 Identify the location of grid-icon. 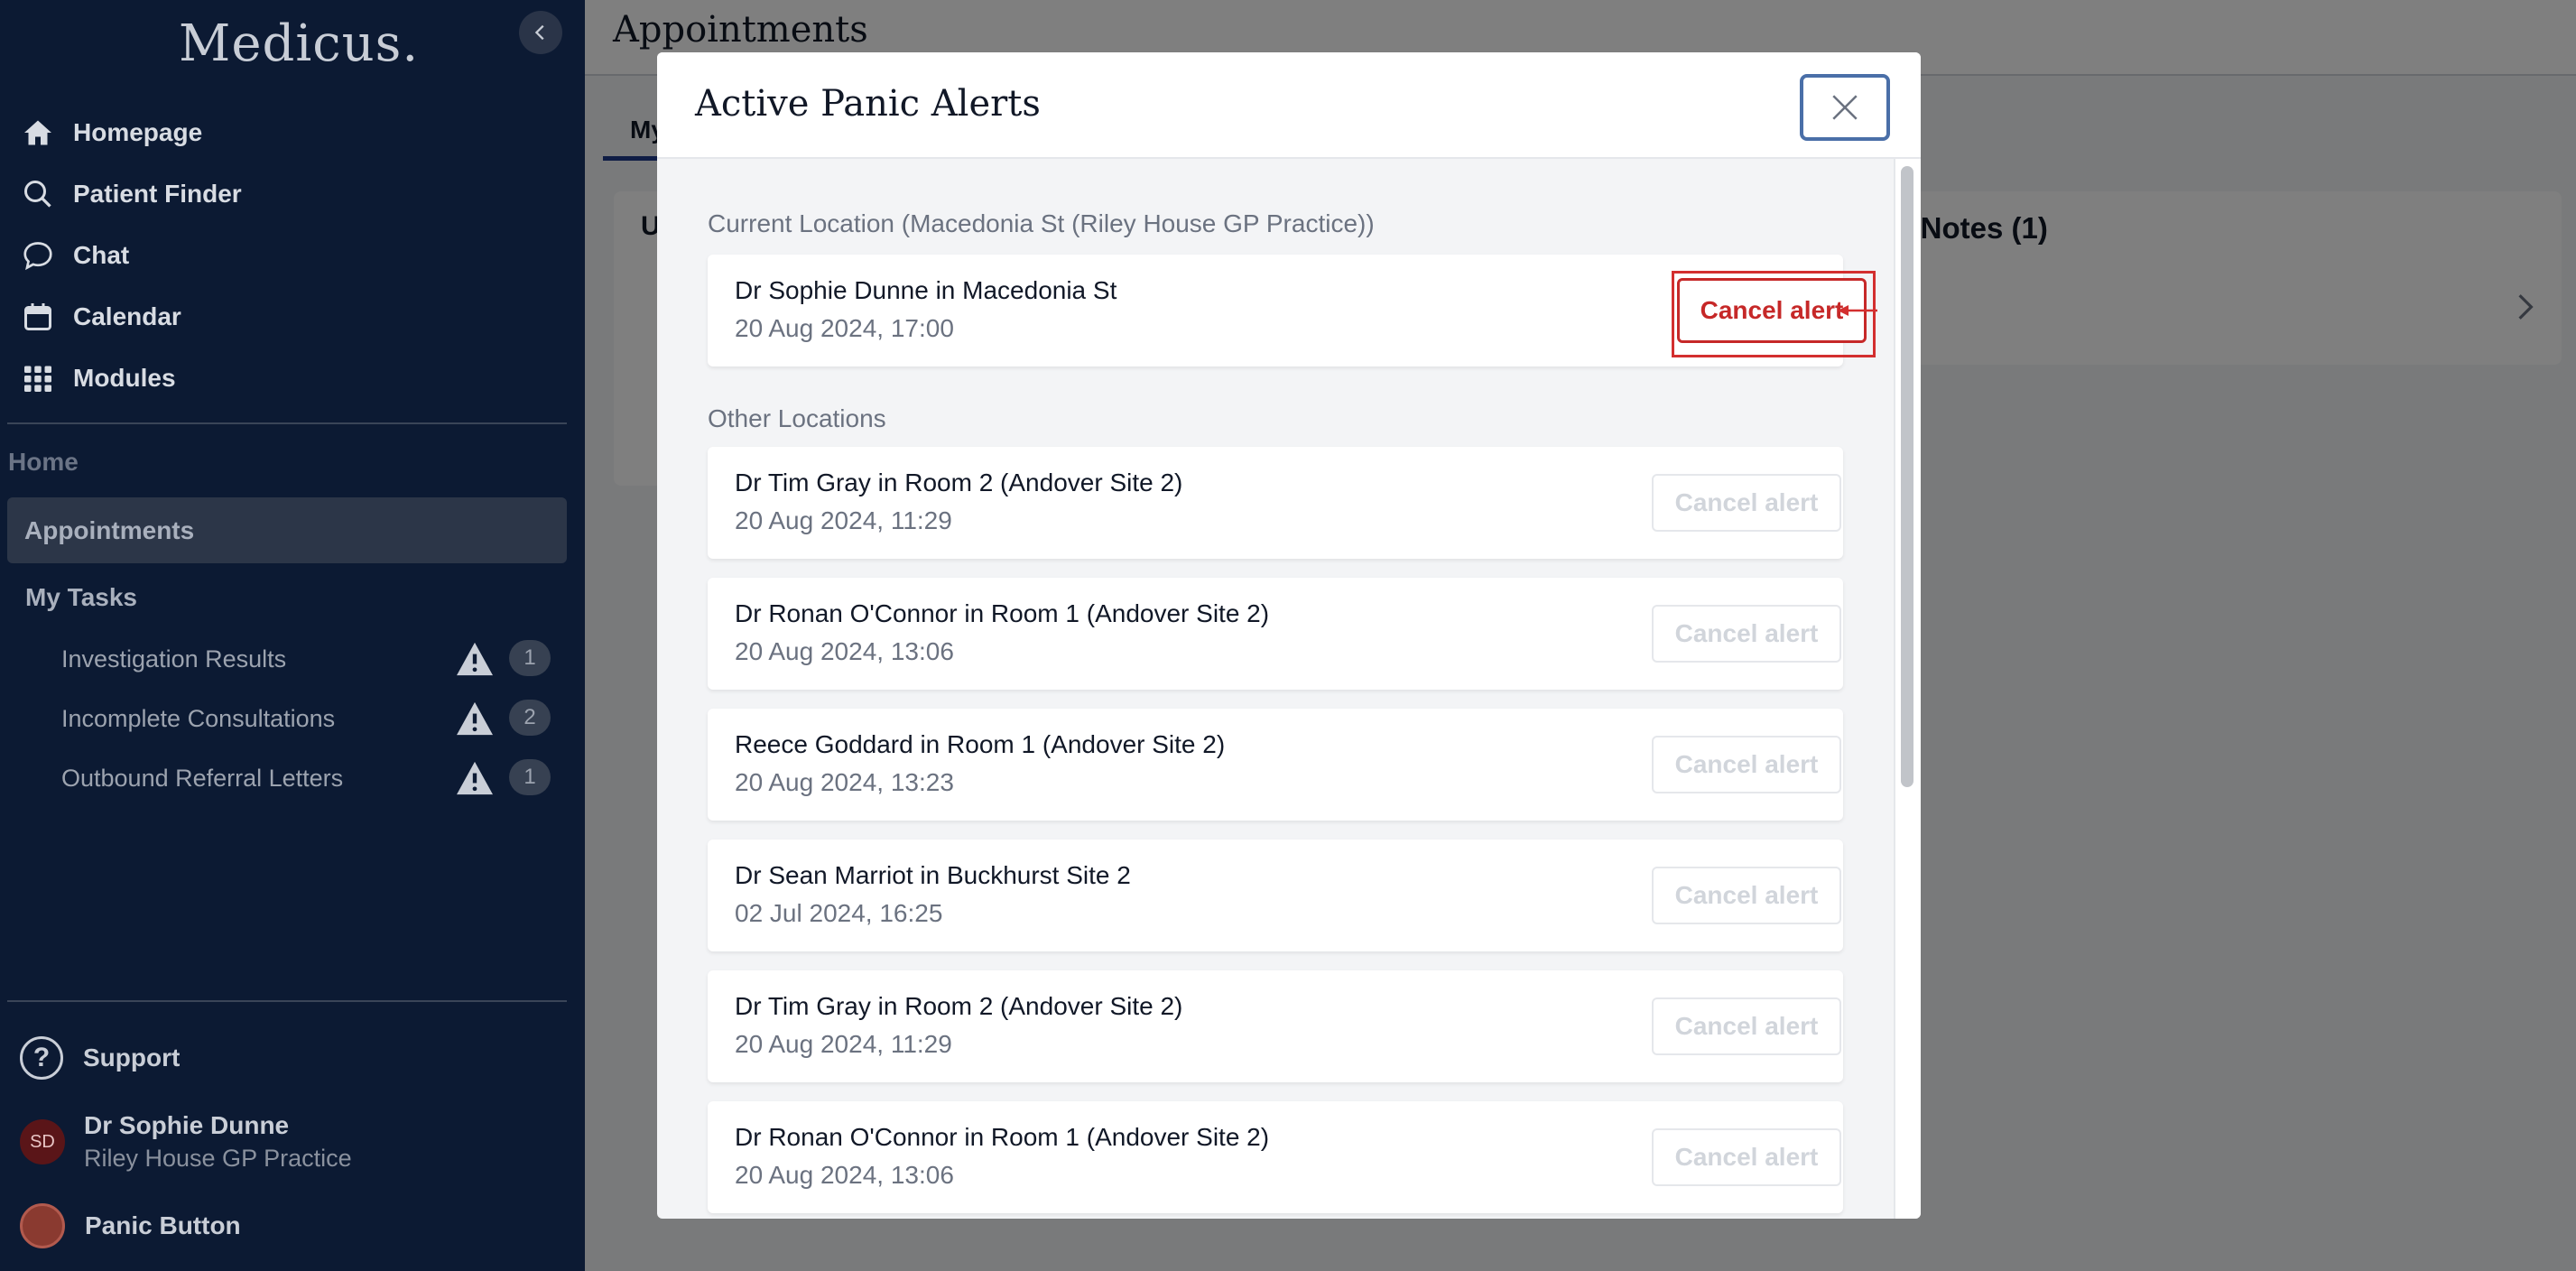
(38, 378).